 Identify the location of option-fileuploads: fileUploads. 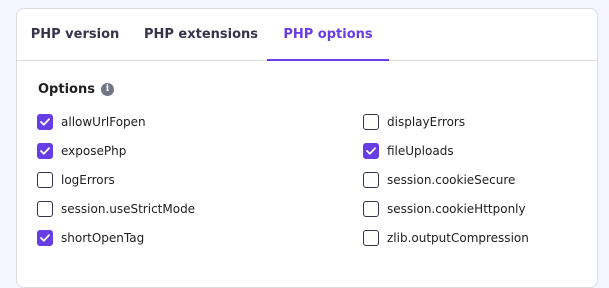
(408, 151).